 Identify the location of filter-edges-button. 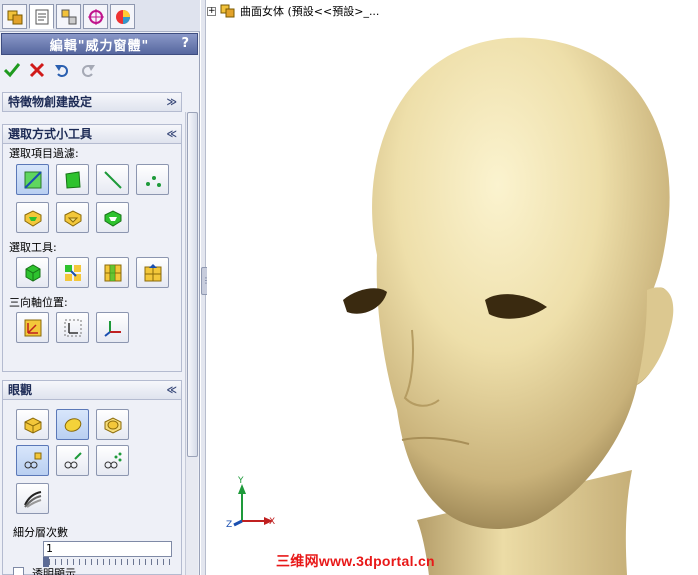
(112, 179).